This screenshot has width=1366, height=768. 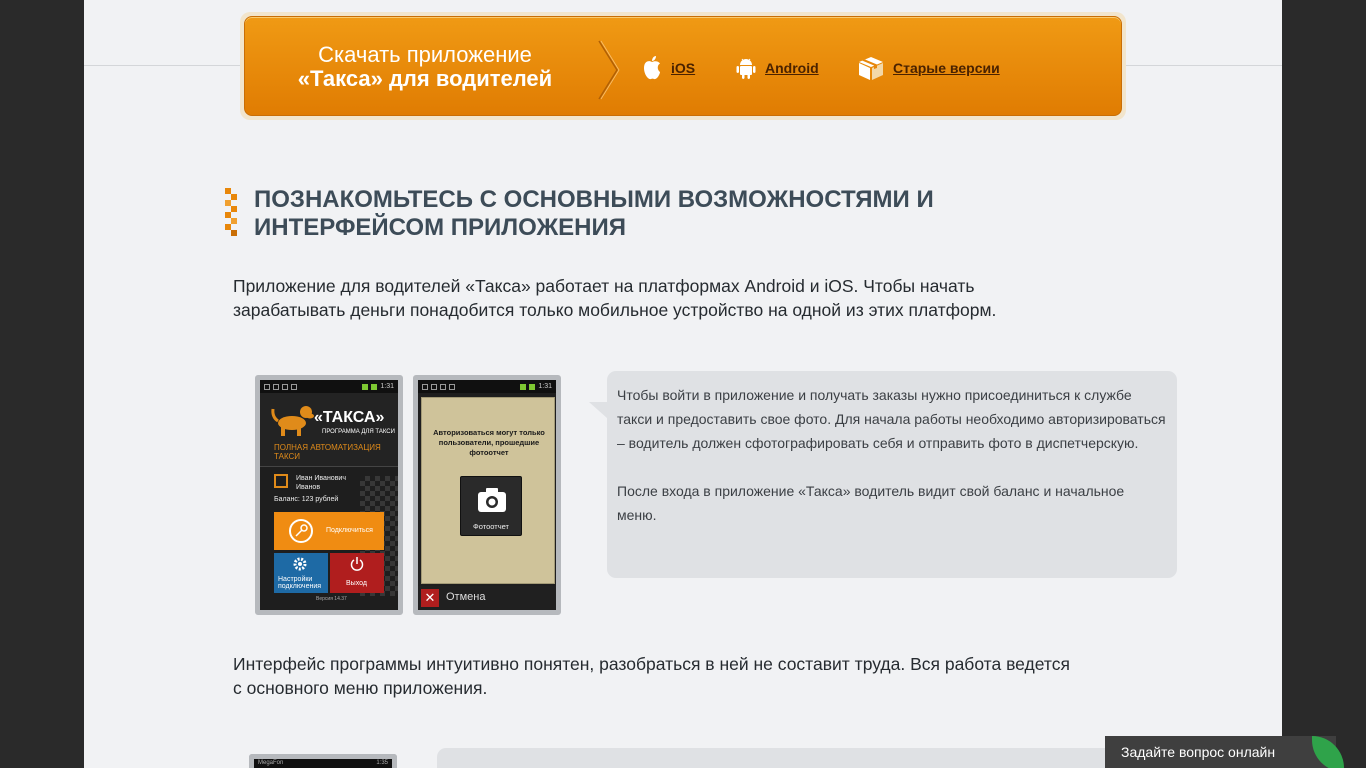 What do you see at coordinates (308, 487) in the screenshot?
I see `user-last-name: Иванов` at bounding box center [308, 487].